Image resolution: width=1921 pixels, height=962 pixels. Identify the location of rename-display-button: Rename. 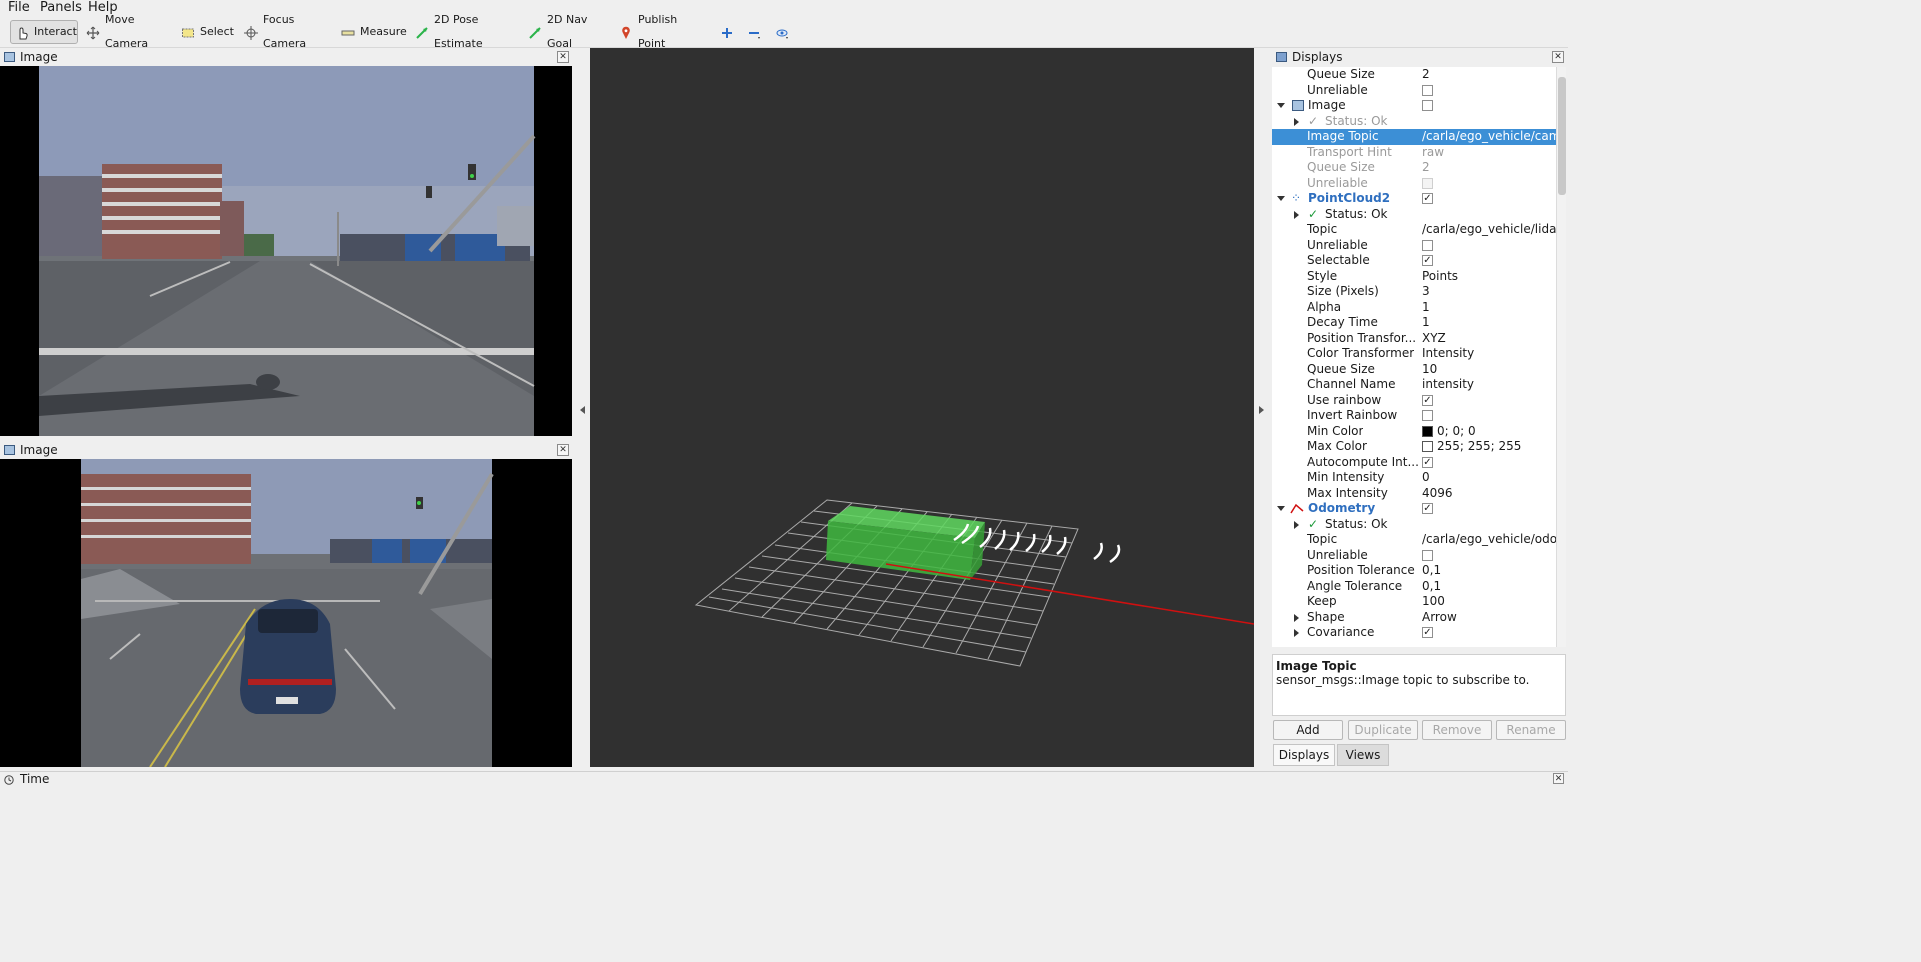
(1531, 730).